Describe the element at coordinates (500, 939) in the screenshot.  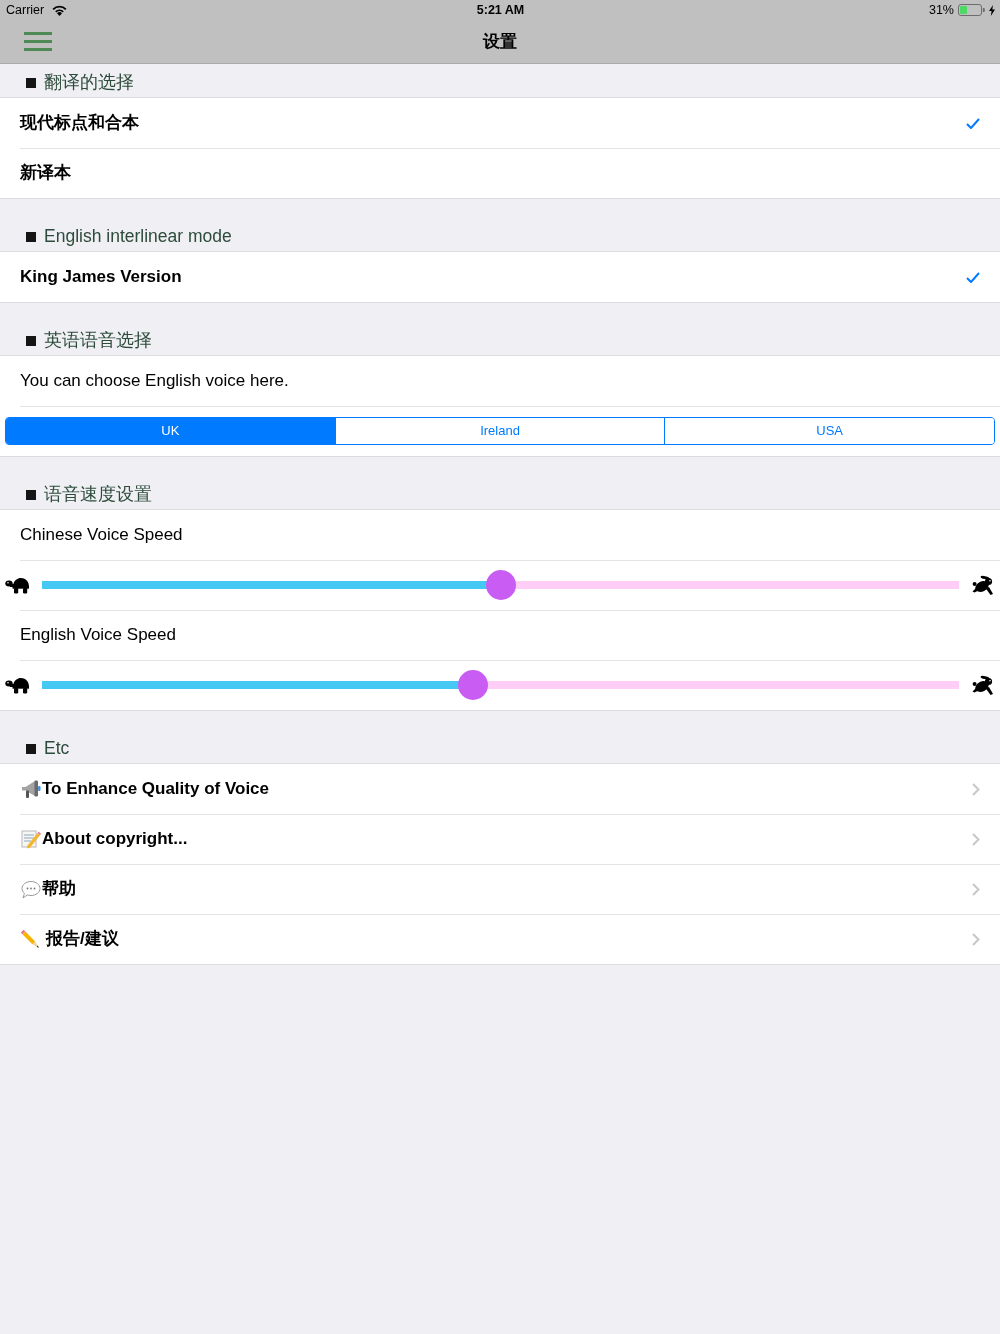
I see `menu-row: 报告/建议` at that location.